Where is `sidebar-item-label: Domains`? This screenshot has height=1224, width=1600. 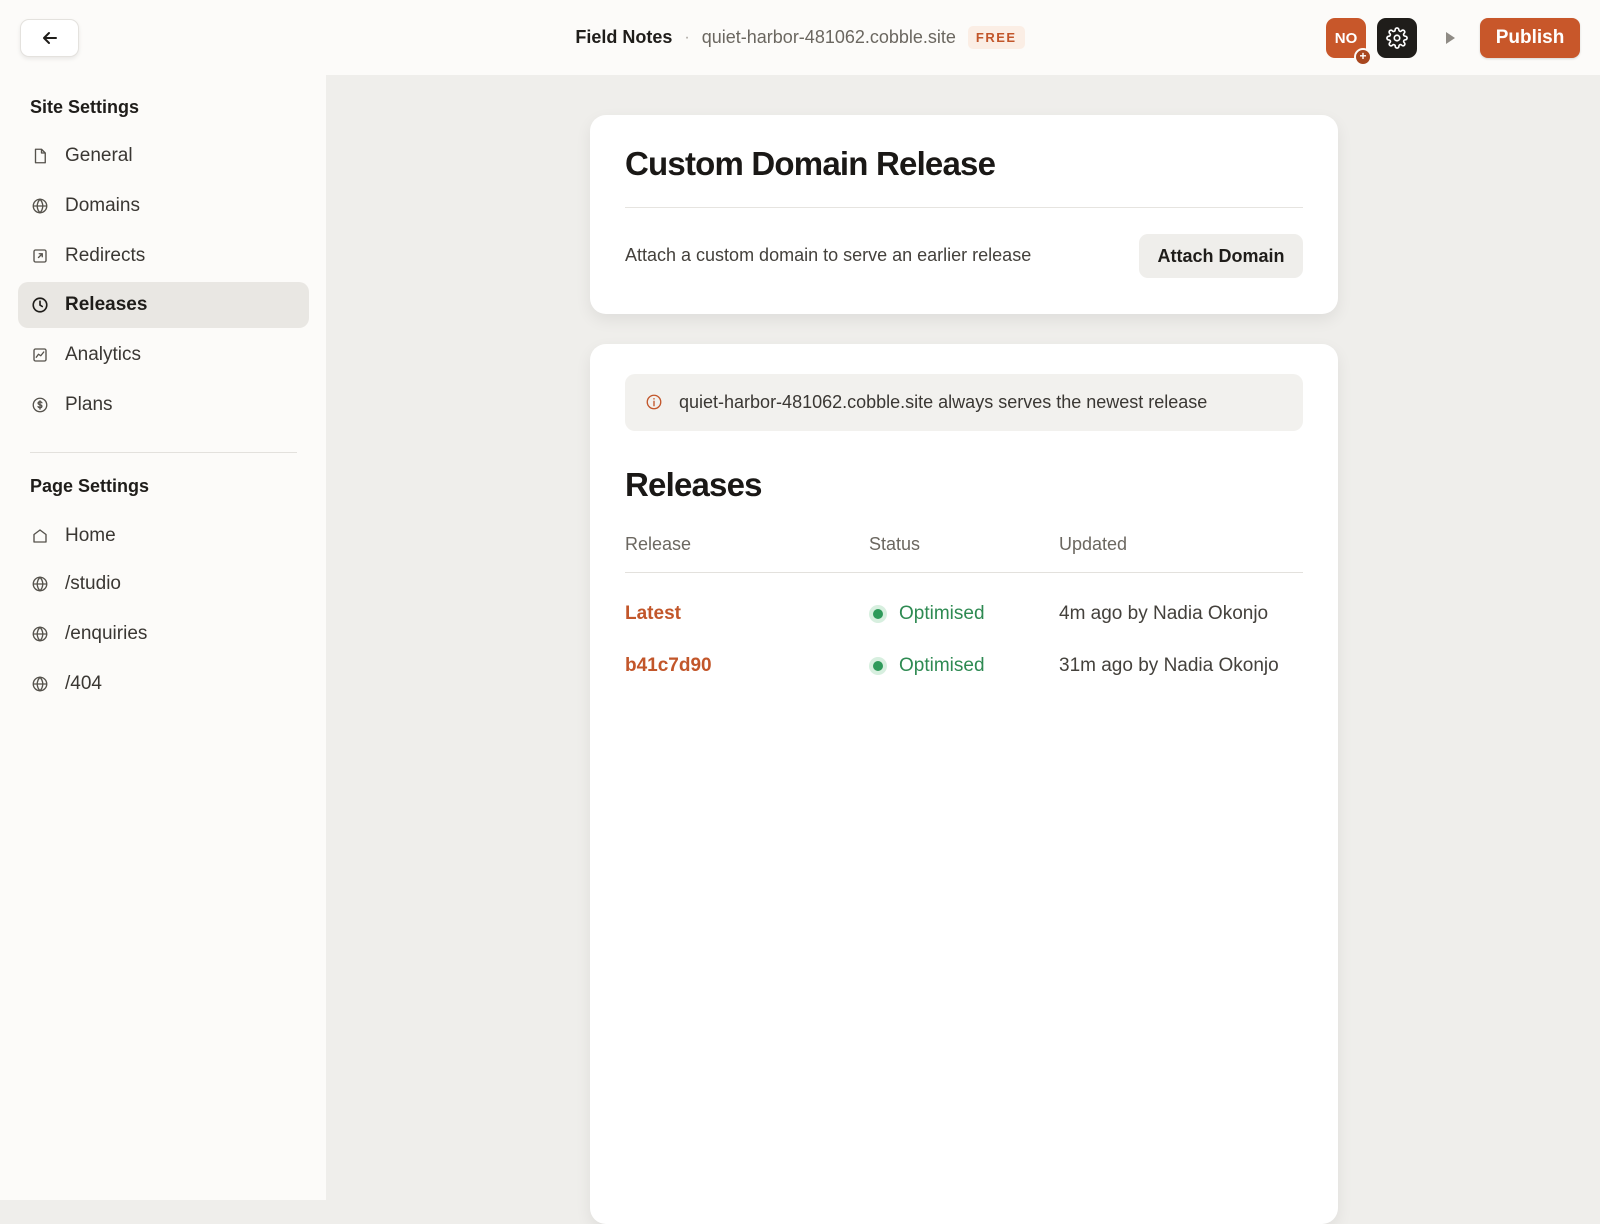 sidebar-item-label: Domains is located at coordinates (102, 205).